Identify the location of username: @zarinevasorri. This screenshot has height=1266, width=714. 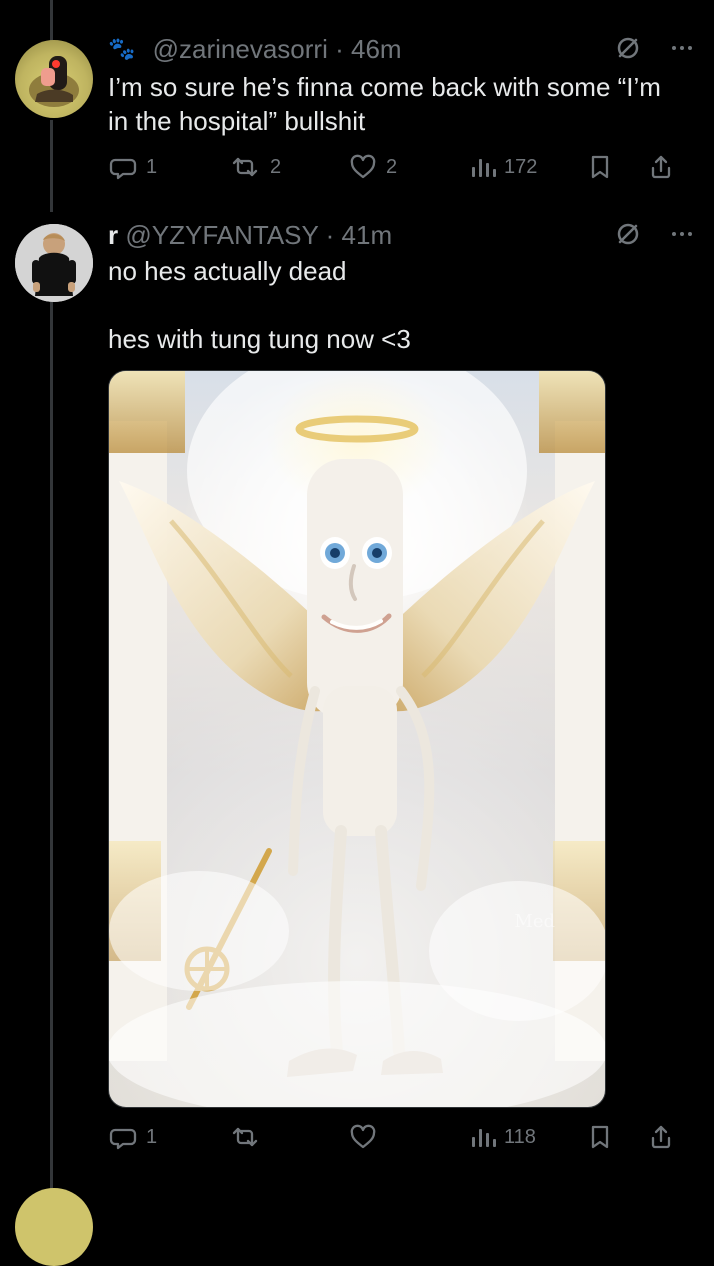
(240, 49).